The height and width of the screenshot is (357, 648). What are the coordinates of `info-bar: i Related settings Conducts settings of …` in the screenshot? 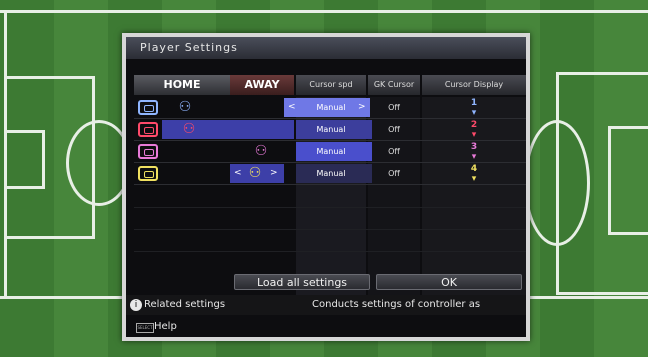 It's located at (326, 305).